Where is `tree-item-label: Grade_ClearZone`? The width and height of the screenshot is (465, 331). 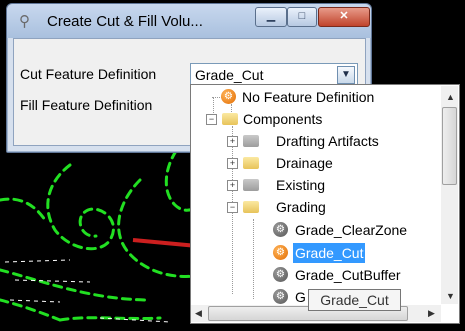 tree-item-label: Grade_ClearZone is located at coordinates (351, 230).